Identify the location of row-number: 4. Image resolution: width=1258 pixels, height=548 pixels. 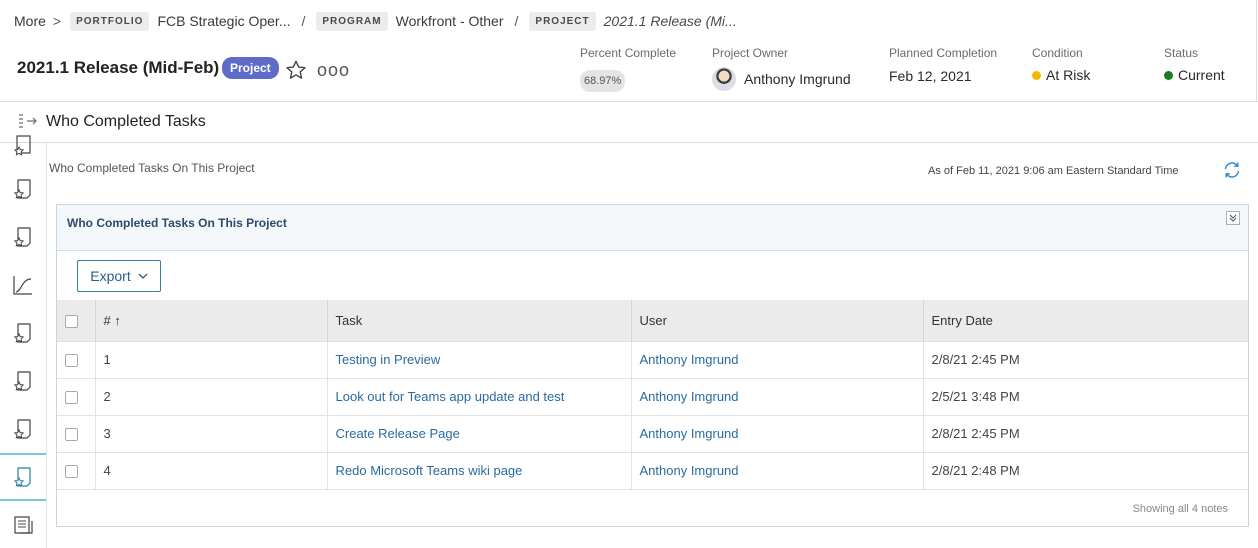
(211, 470).